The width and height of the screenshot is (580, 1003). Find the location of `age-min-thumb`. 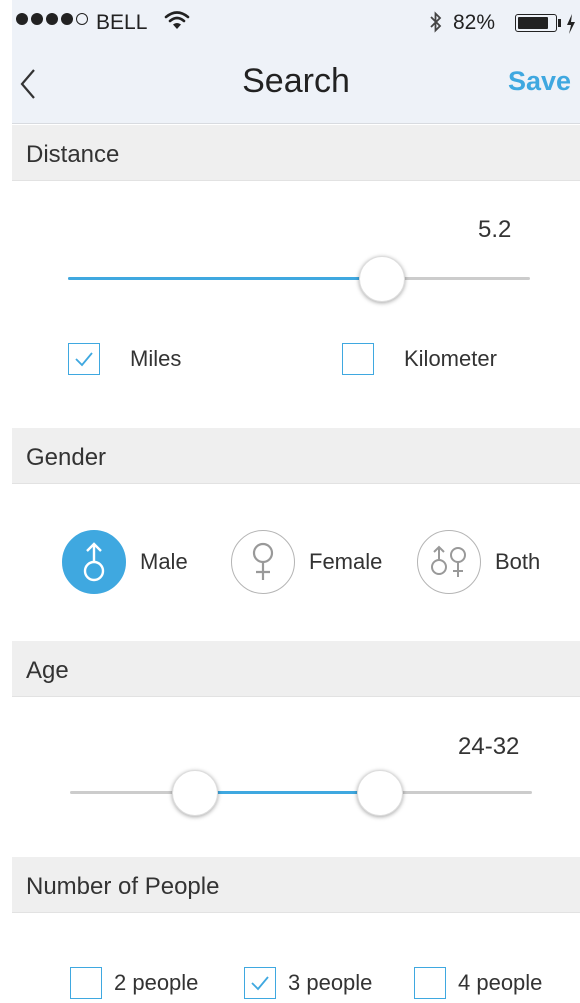

age-min-thumb is located at coordinates (194, 793).